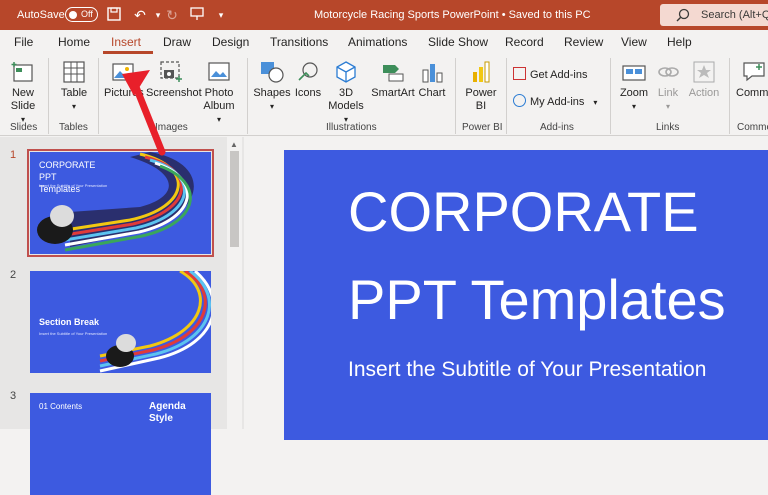  I want to click on tab-animations: Animations, so click(377, 42).